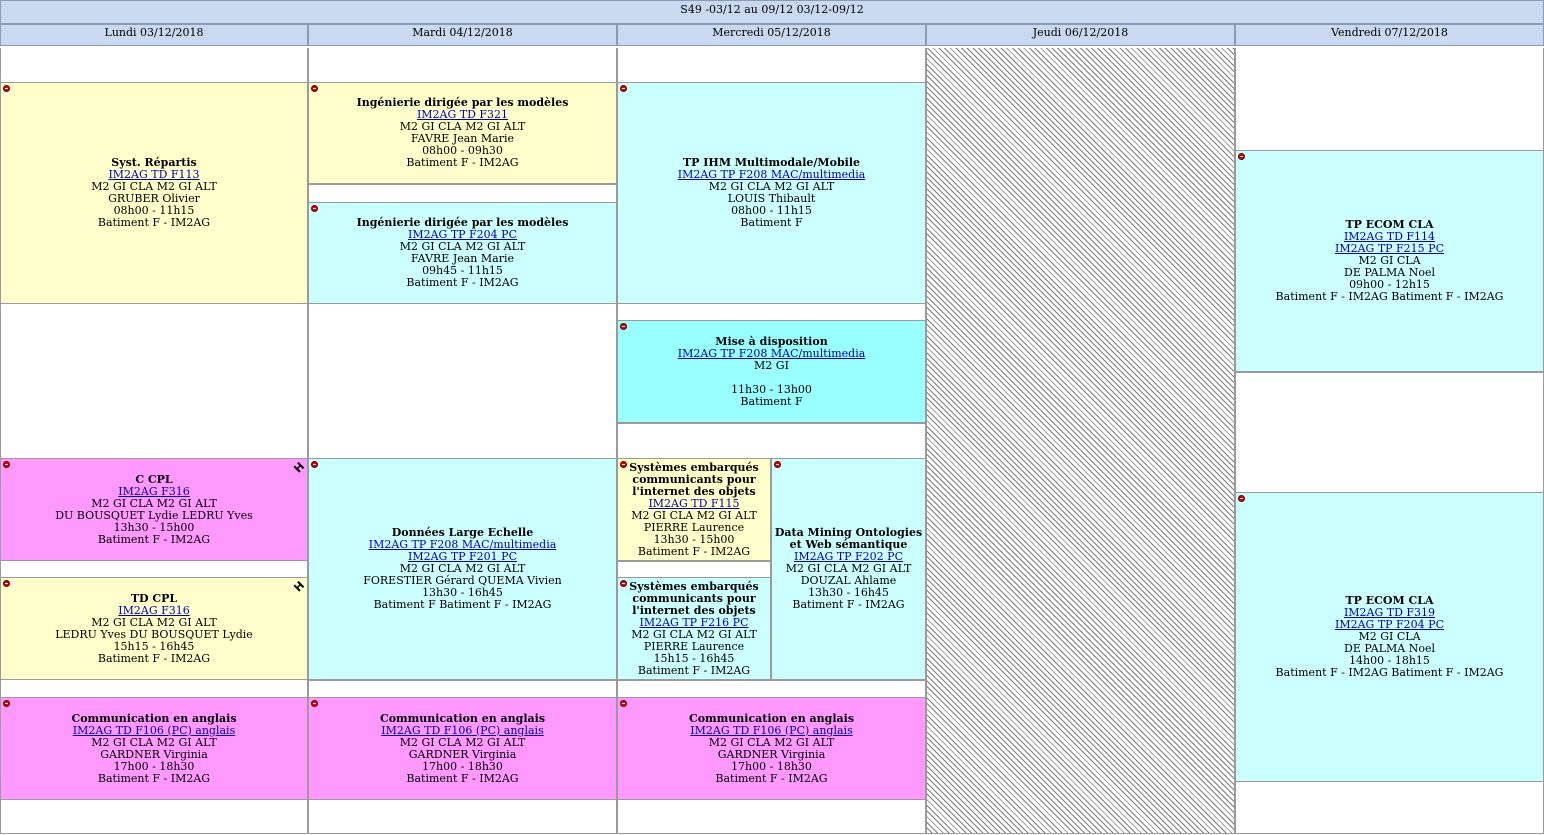 Image resolution: width=1544 pixels, height=835 pixels. What do you see at coordinates (154, 35) in the screenshot?
I see `day-header-monday: Lundi 03/12/2018` at bounding box center [154, 35].